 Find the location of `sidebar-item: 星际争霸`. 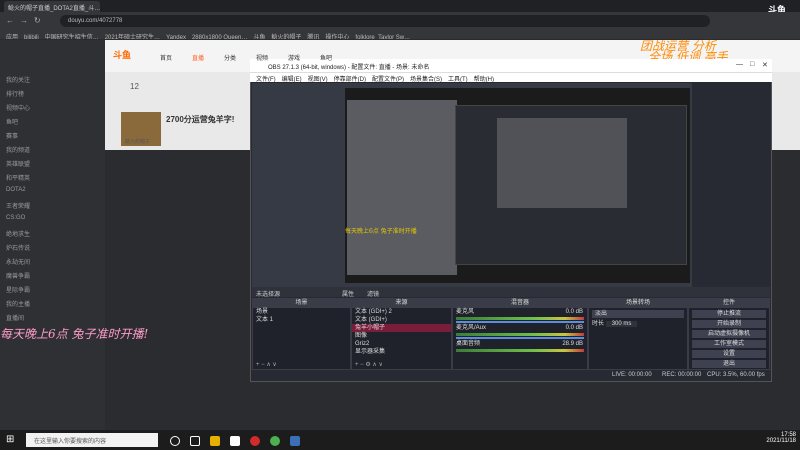

sidebar-item: 星际争霸 is located at coordinates (53, 290).